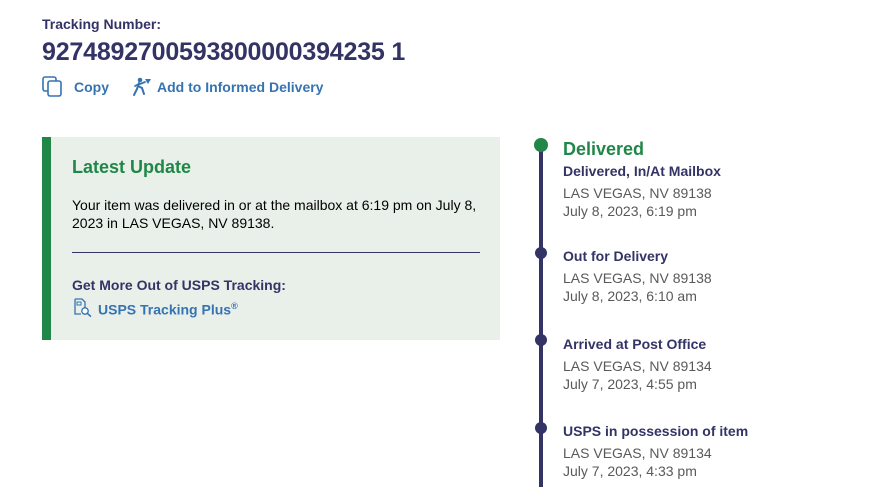  What do you see at coordinates (132, 167) in the screenshot?
I see `latest-update-title: Latest Update` at bounding box center [132, 167].